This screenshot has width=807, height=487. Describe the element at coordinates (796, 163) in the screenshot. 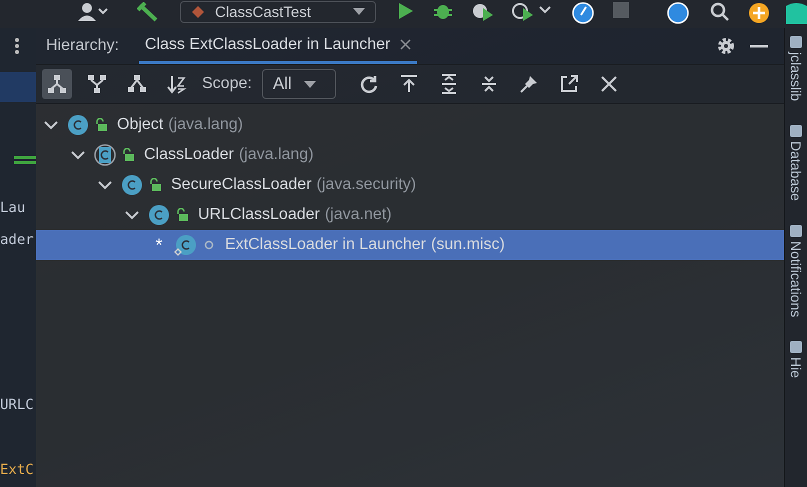

I see `tool-window-tab: Database` at that location.